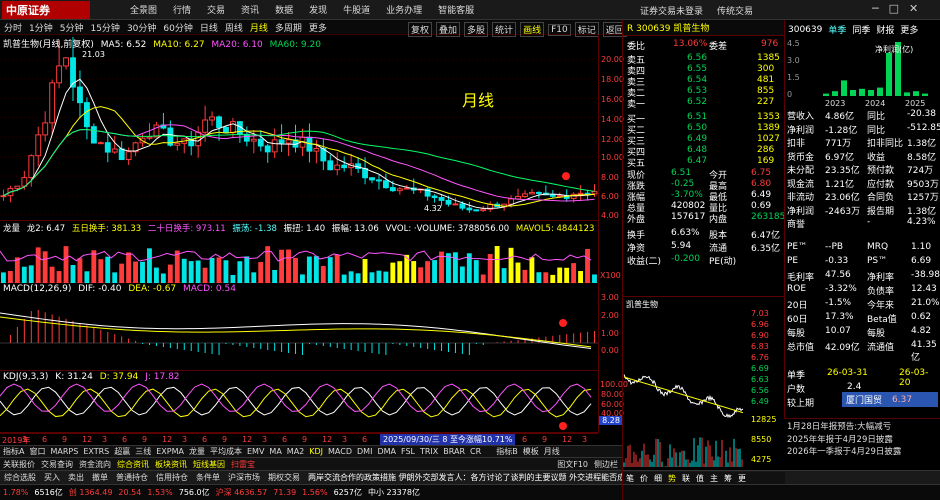 Image resolution: width=940 pixels, height=500 pixels. What do you see at coordinates (454, 451) in the screenshot?
I see `tab-brar: BRAR` at bounding box center [454, 451].